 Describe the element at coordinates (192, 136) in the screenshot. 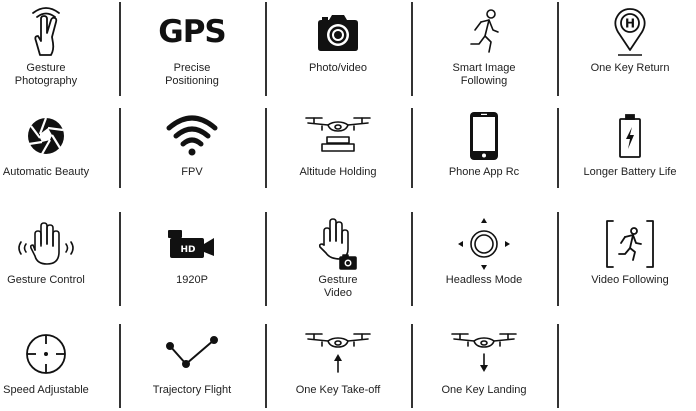

I see `wifi-icon` at that location.